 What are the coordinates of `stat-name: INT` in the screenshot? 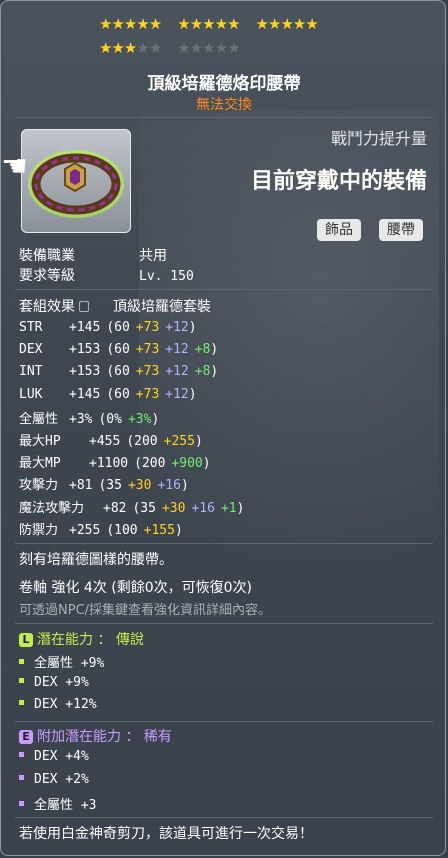 It's located at (31, 372).